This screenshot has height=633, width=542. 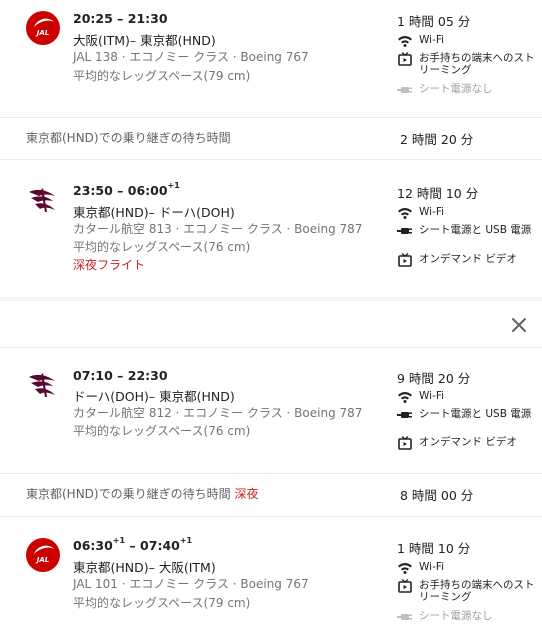 I want to click on flight-route: 東京都(HND)– ドーハ(DOH), so click(x=154, y=212).